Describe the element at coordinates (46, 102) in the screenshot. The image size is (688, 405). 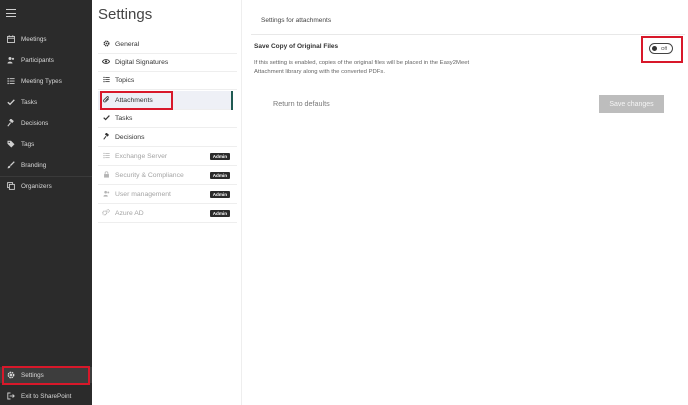
I see `nav-item-tasks: Tasks` at that location.